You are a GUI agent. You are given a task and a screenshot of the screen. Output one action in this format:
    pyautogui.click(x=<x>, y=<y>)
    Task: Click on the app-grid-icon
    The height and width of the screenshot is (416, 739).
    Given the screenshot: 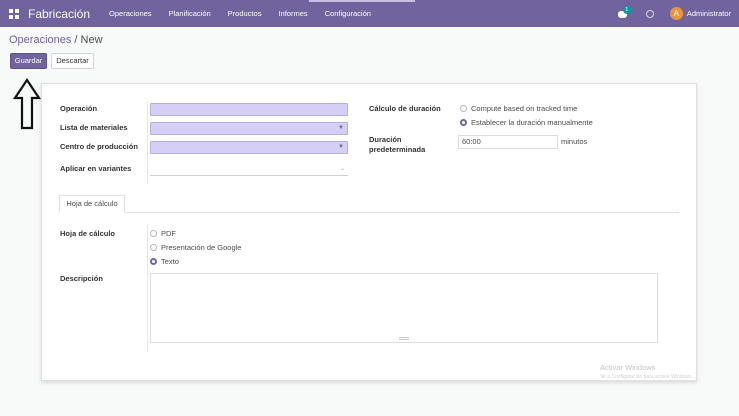 What is the action you would take?
    pyautogui.click(x=14, y=13)
    